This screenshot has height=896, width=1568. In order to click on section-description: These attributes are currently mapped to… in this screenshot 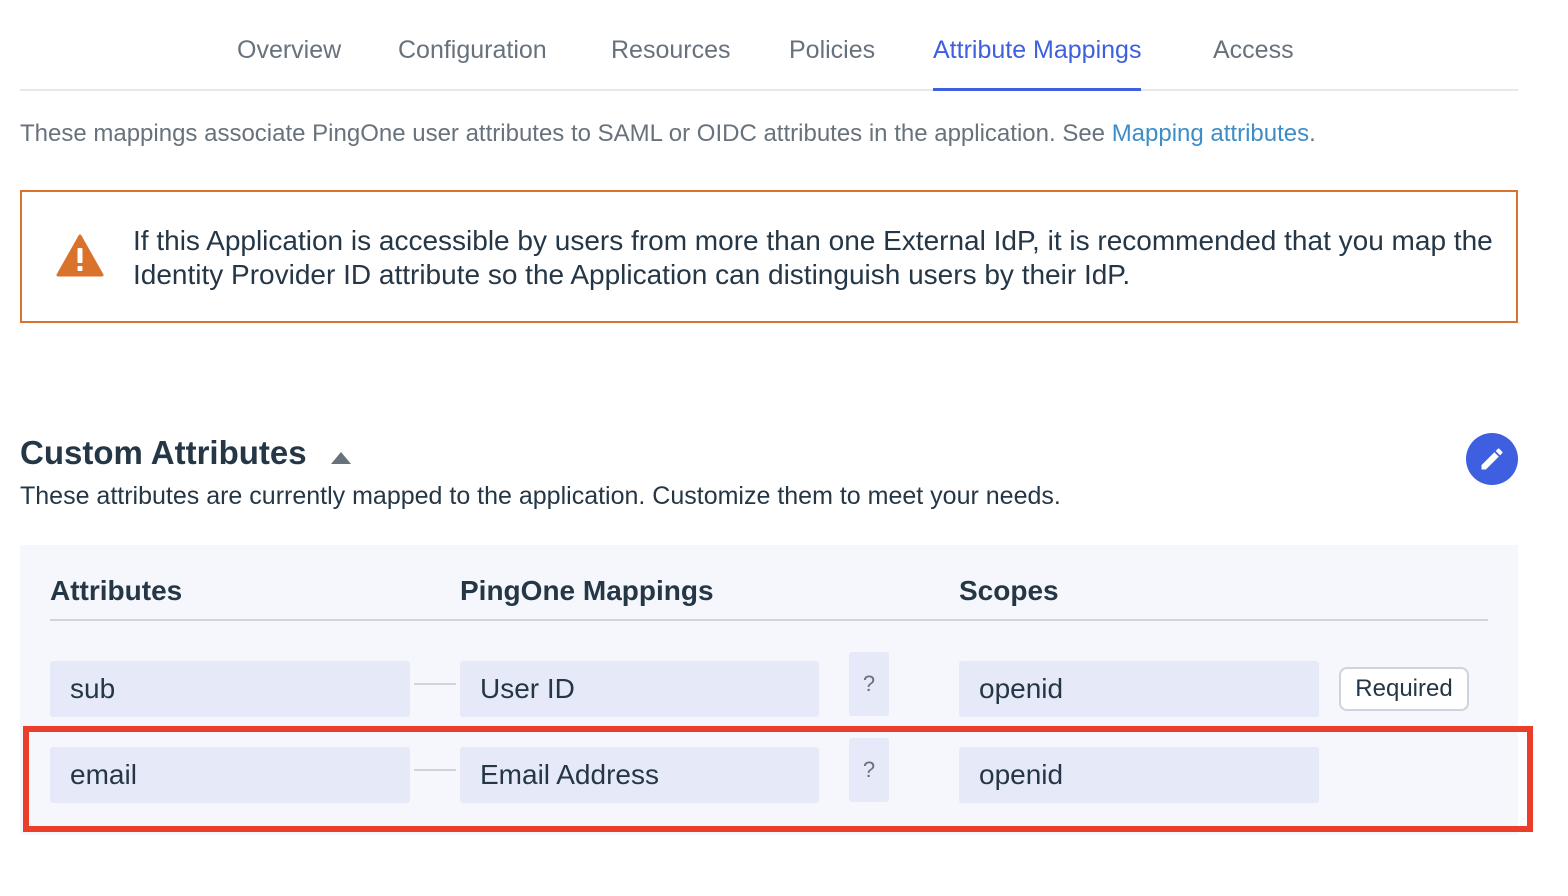, I will do `click(540, 496)`.